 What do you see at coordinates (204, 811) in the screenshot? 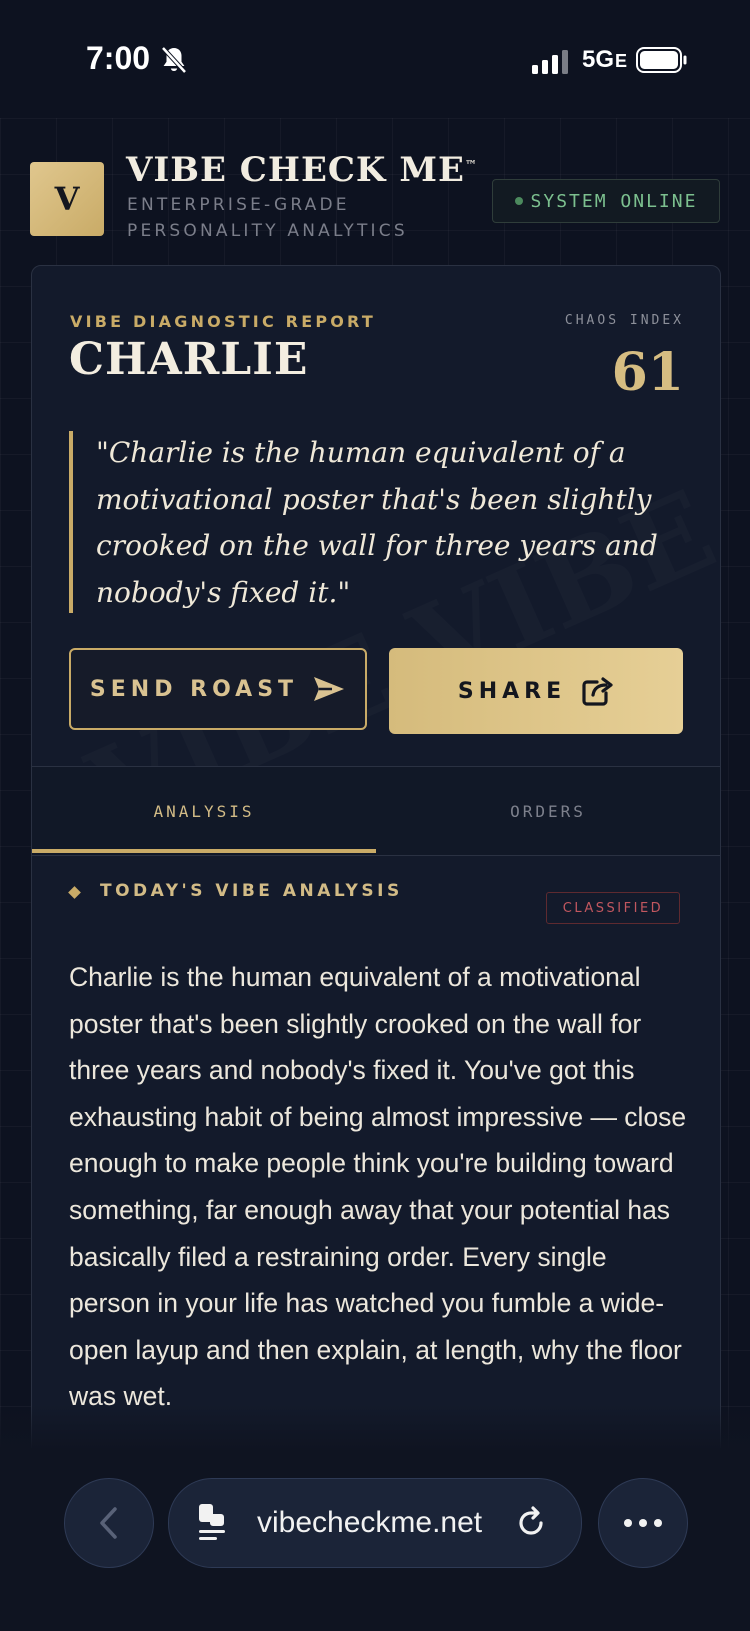
I see `tab-analysis: ANALYSIS` at bounding box center [204, 811].